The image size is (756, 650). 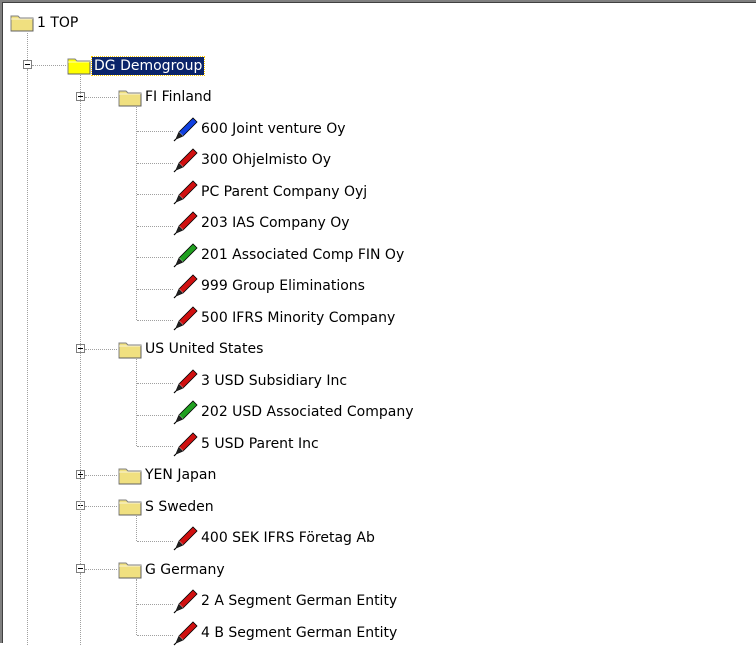 What do you see at coordinates (299, 632) in the screenshot?
I see `tree-node-company-label: 4 B Segment German Entity` at bounding box center [299, 632].